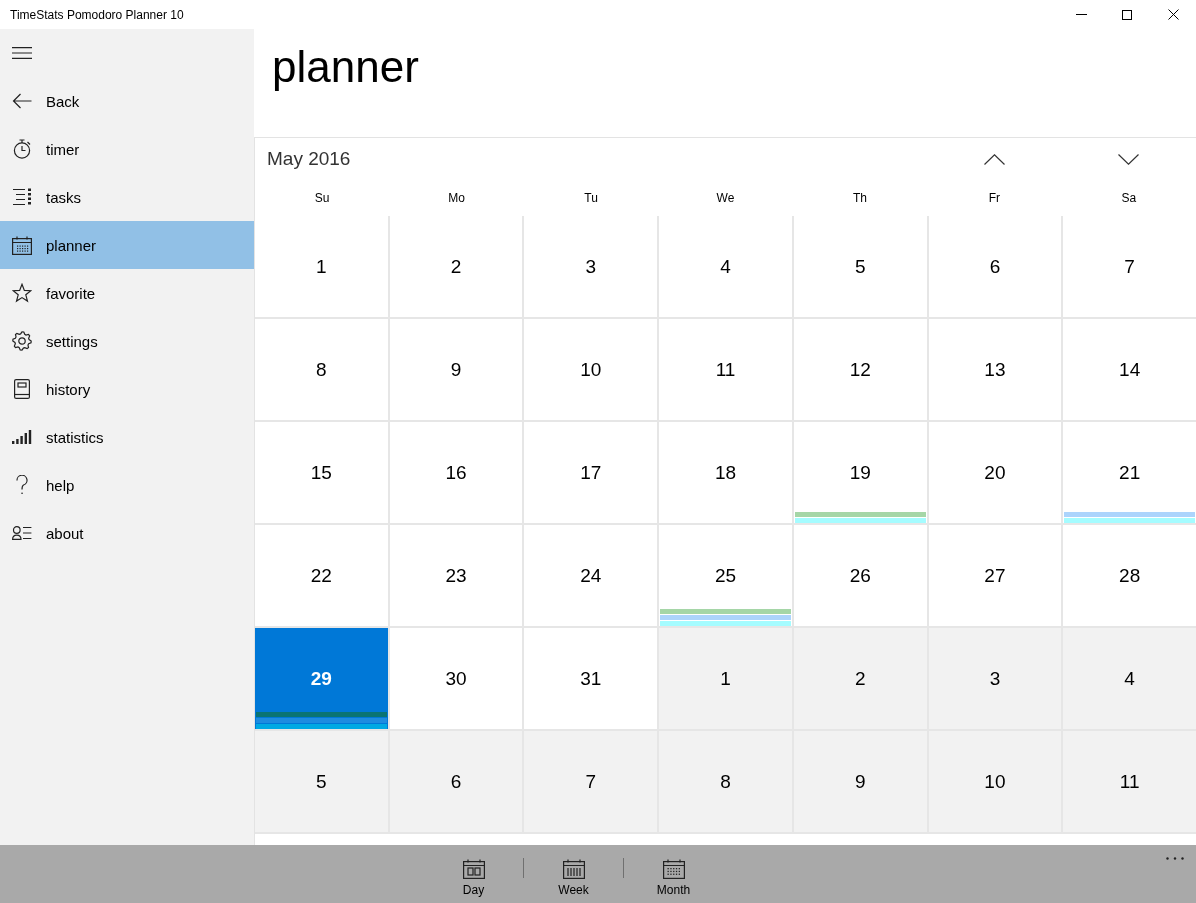 This screenshot has width=1196, height=903. What do you see at coordinates (1081, 14) in the screenshot?
I see `minimize-icon` at bounding box center [1081, 14].